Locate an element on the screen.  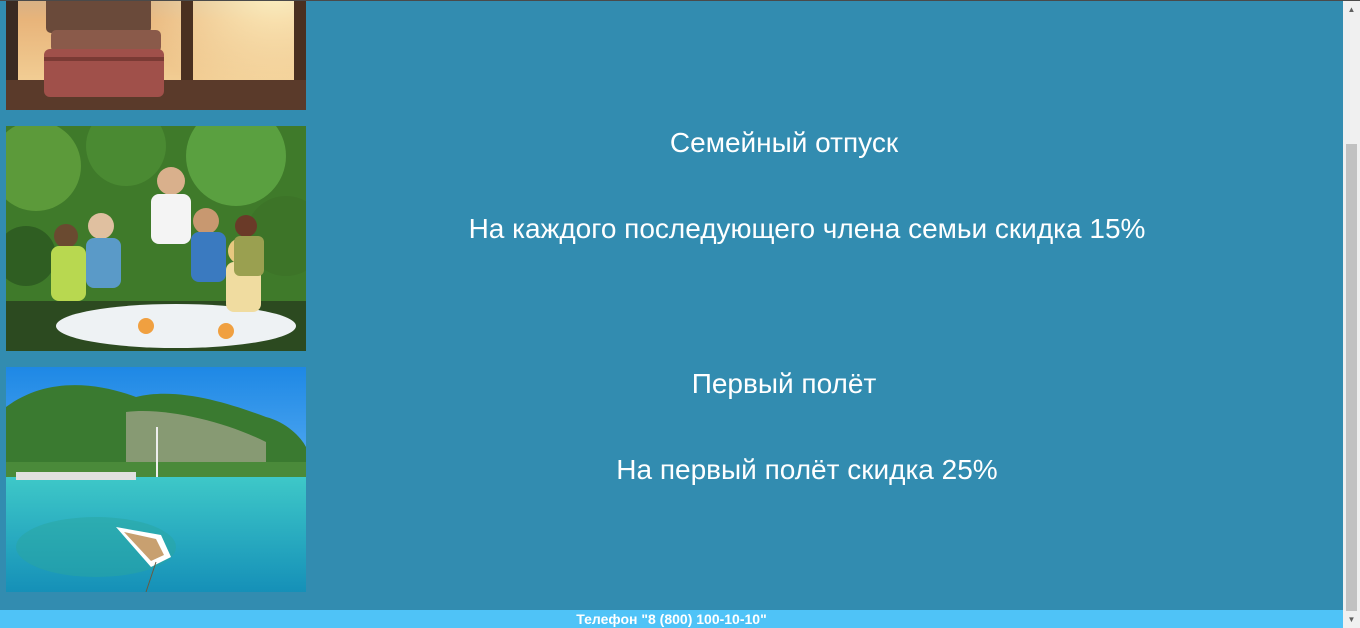
window-top-border is located at coordinates (680, 0).